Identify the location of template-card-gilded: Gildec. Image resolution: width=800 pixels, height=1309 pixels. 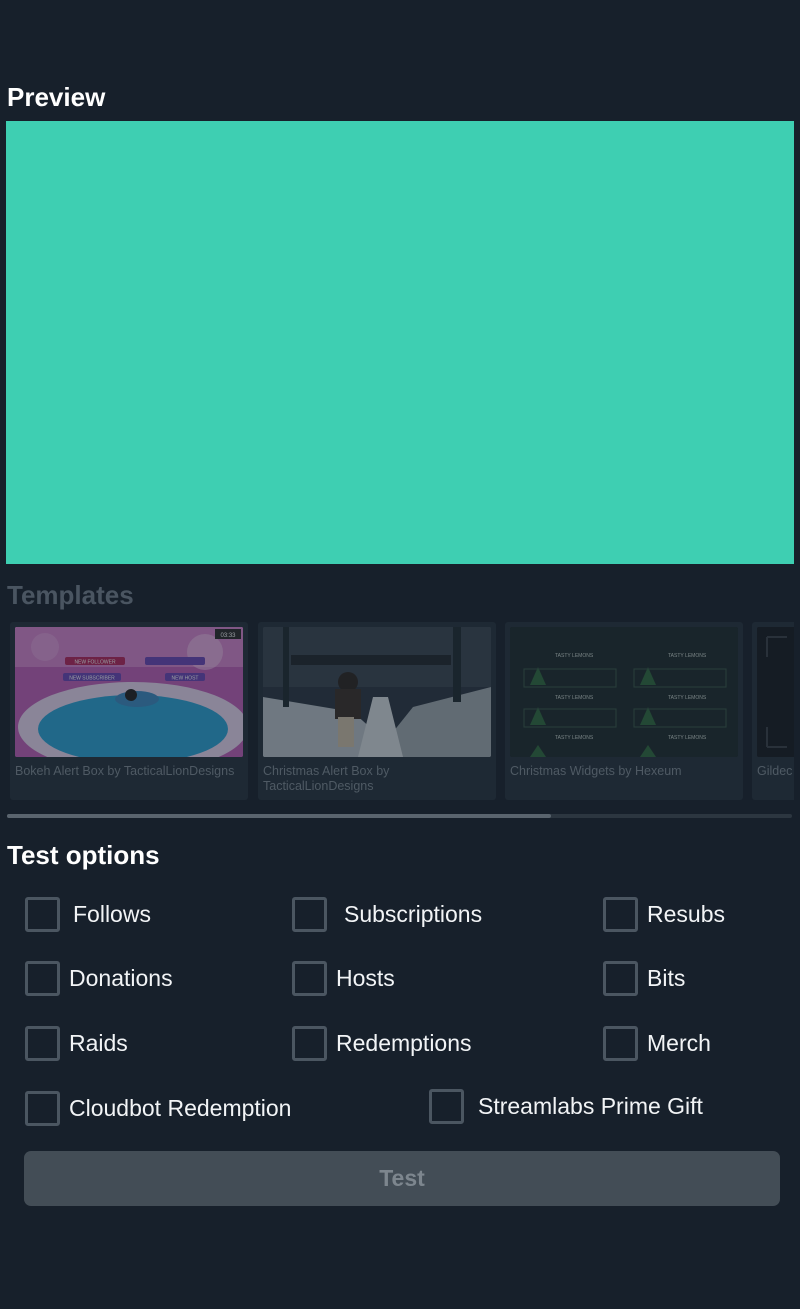
(773, 711).